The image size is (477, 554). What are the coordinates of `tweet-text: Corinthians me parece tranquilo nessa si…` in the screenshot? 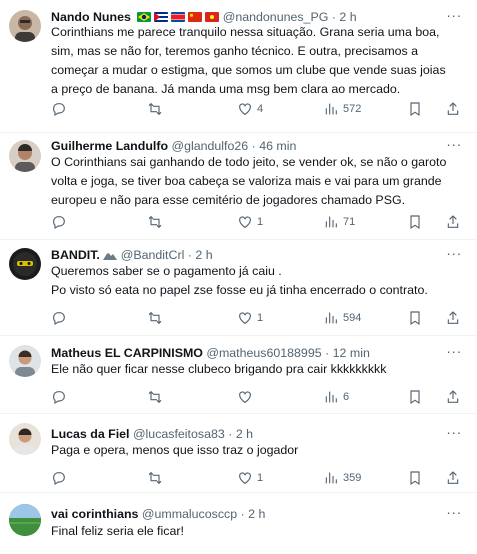 It's located at (248, 60).